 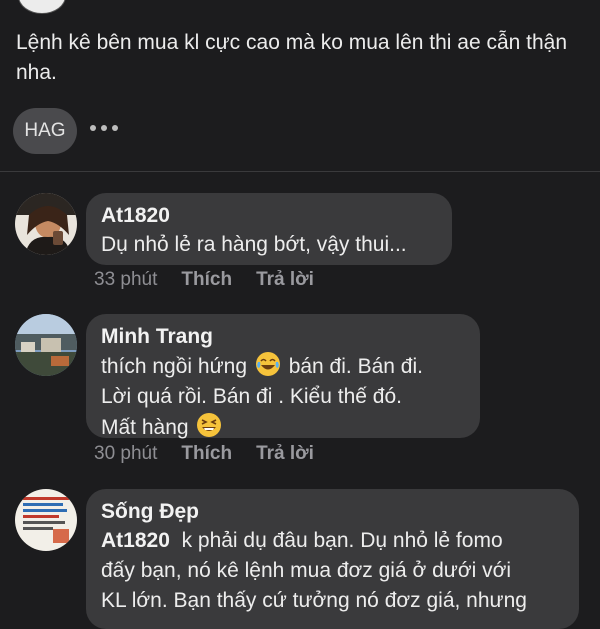 What do you see at coordinates (300, 171) in the screenshot?
I see `divider` at bounding box center [300, 171].